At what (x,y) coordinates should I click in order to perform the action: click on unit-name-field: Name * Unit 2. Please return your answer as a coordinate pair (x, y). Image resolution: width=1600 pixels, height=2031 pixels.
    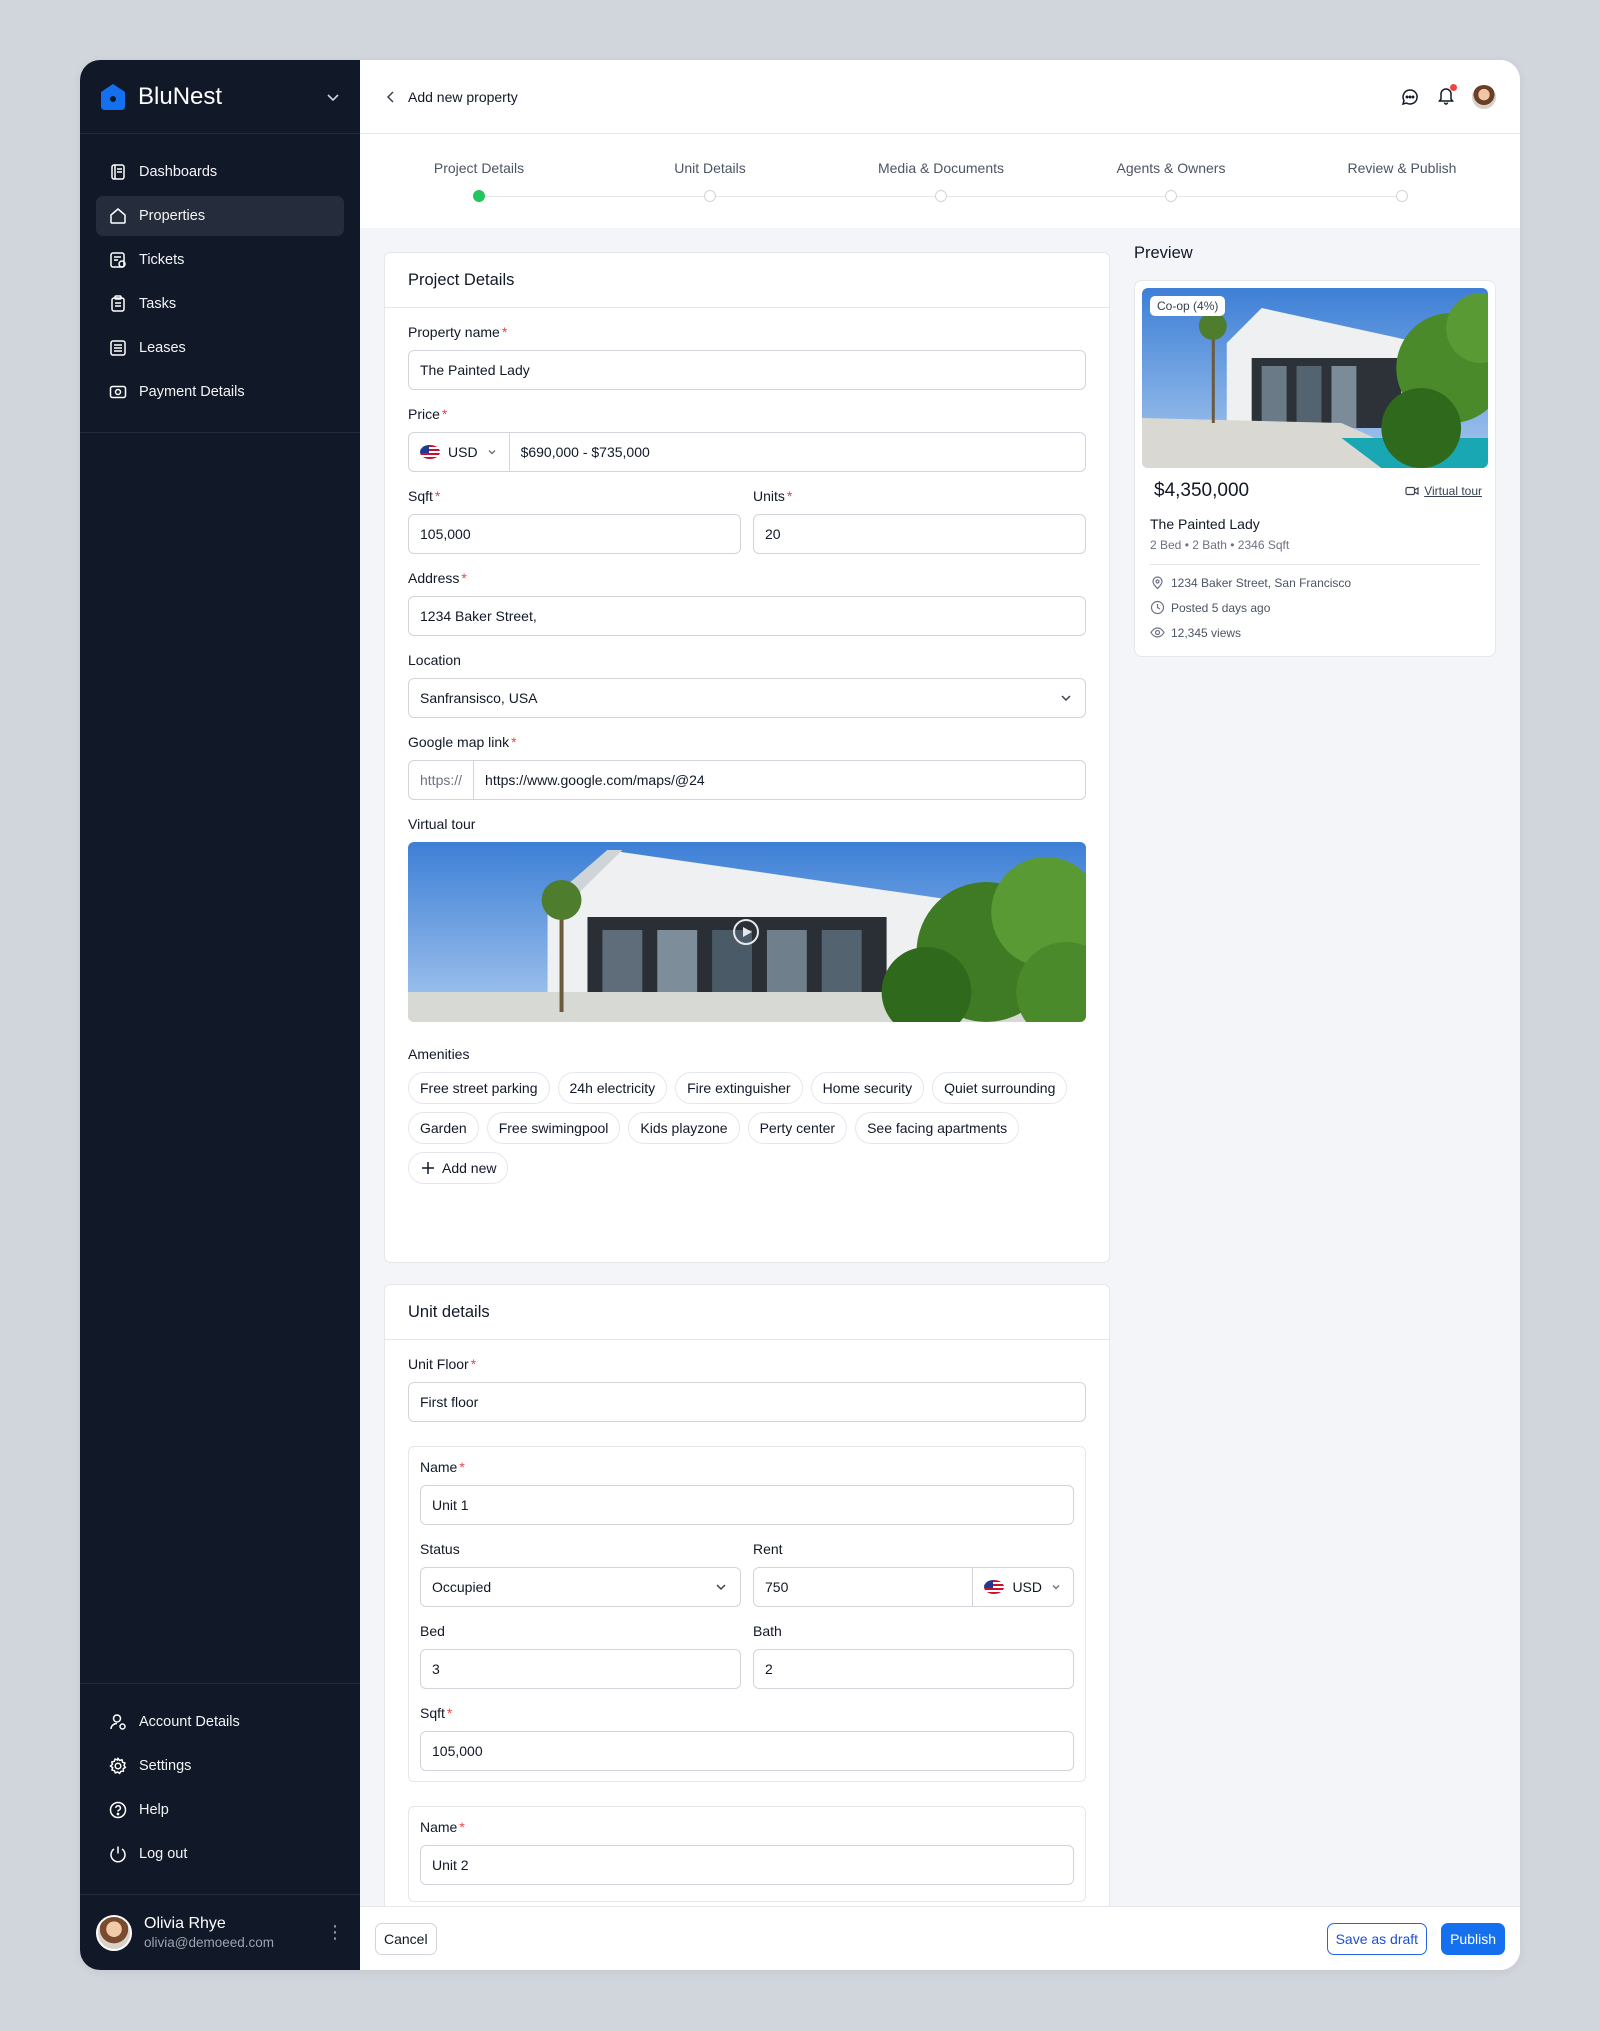
    Looking at the image, I should click on (747, 1852).